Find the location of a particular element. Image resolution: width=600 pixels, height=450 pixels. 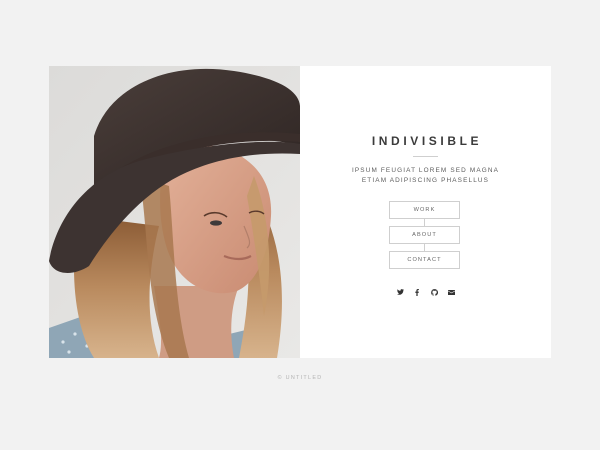

main-nav: WORK ABOUT CONTACT is located at coordinates (424, 235).